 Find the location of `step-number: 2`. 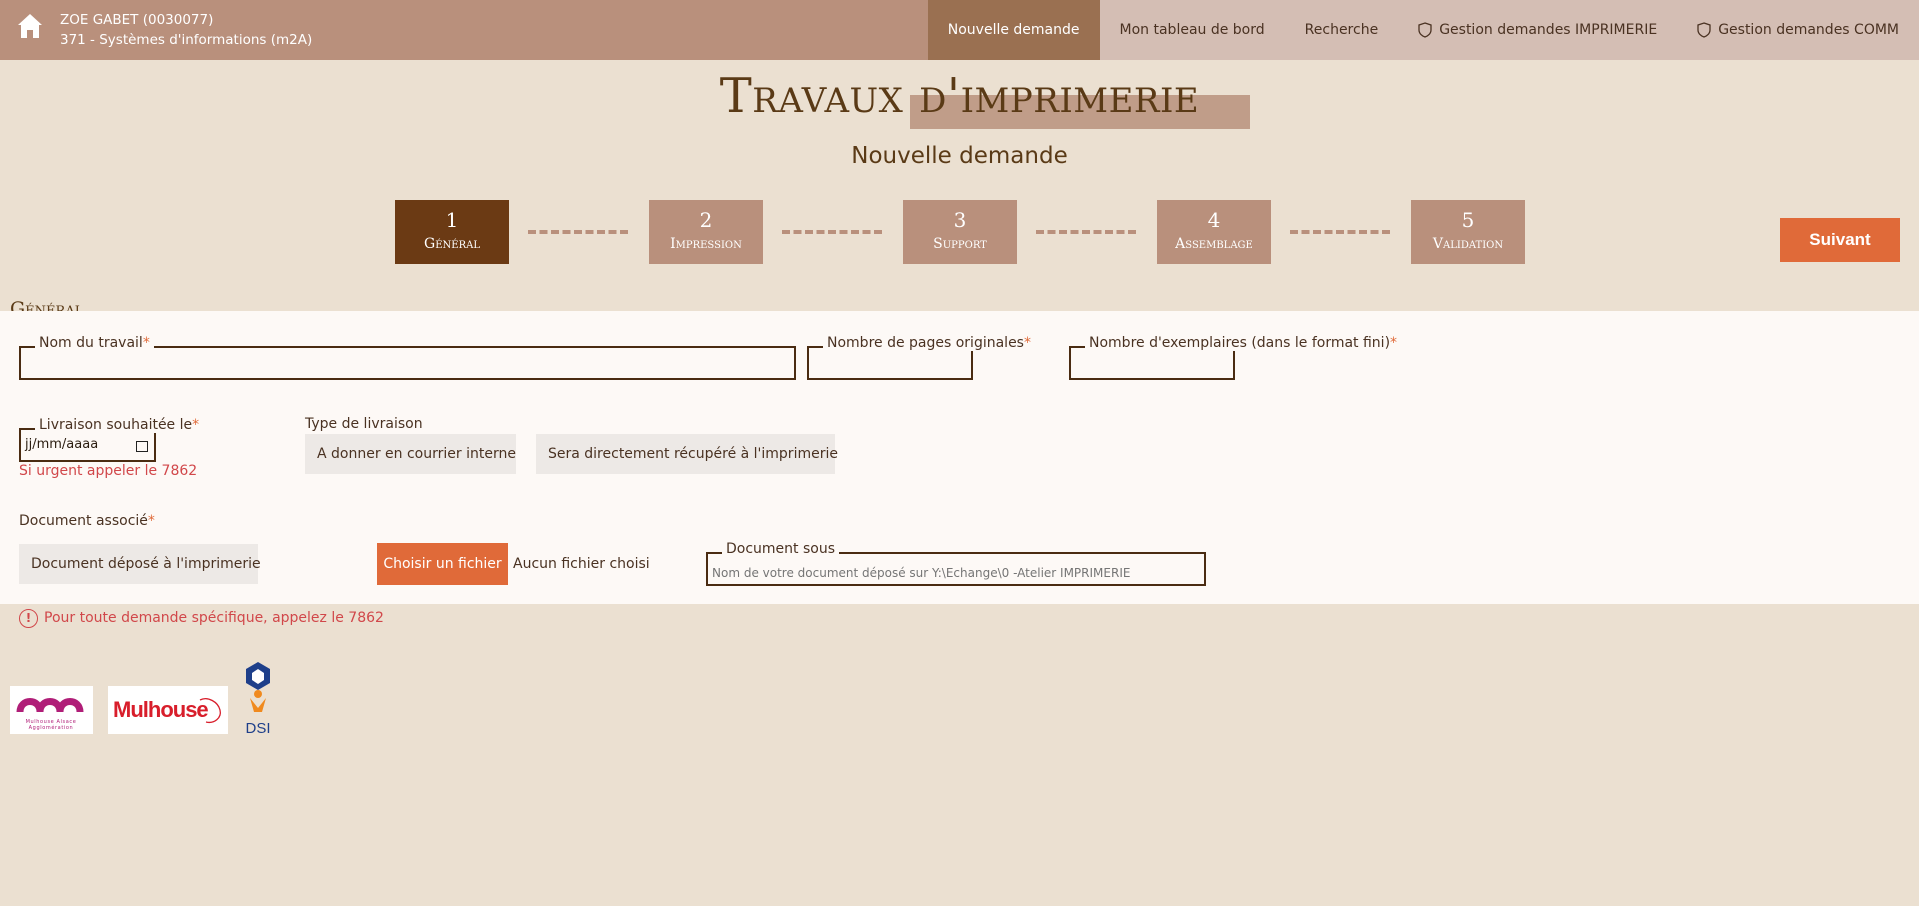

step-number: 2 is located at coordinates (706, 220).